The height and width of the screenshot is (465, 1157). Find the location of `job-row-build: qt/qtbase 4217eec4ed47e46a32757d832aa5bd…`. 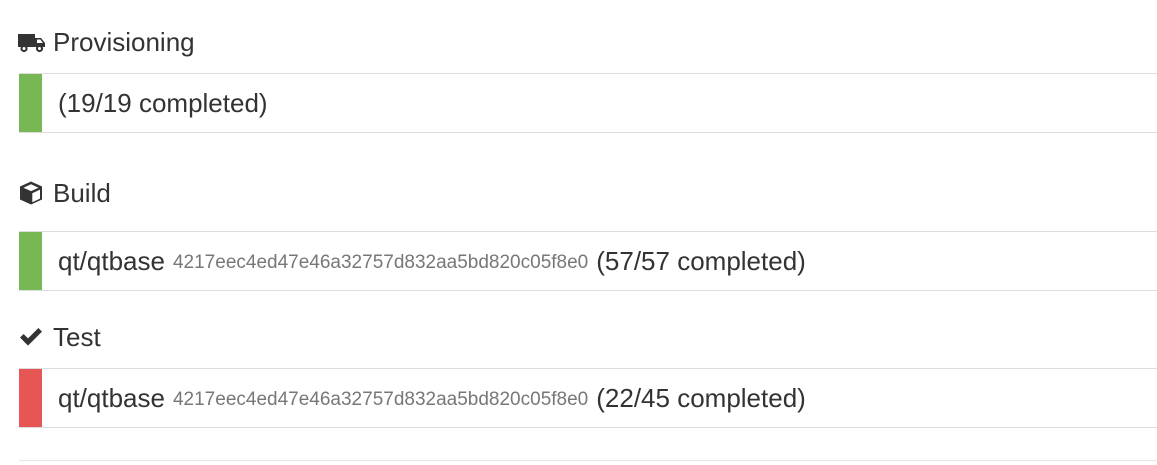

job-row-build: qt/qtbase 4217eec4ed47e46a32757d832aa5bd… is located at coordinates (588, 261).